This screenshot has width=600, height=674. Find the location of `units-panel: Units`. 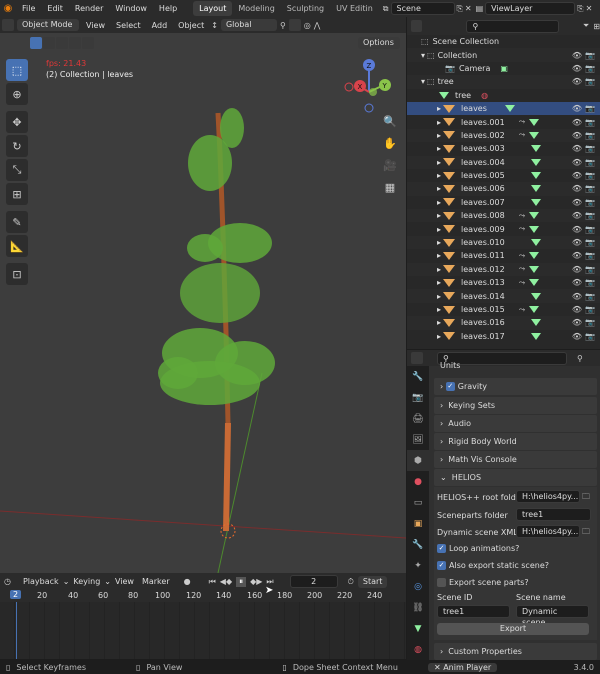

units-panel: Units is located at coordinates (515, 367).